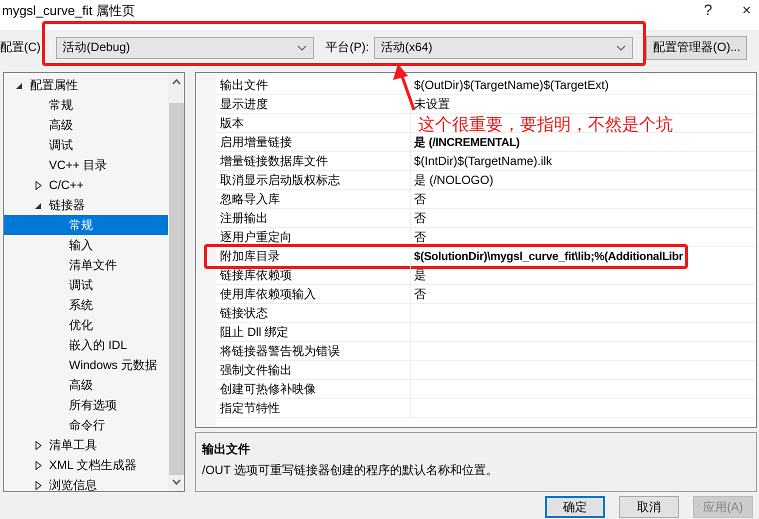  Describe the element at coordinates (350, 470) in the screenshot. I see `description-text: /OUT 选项可重写链接器创建的程序的默认名称和位置。` at that location.